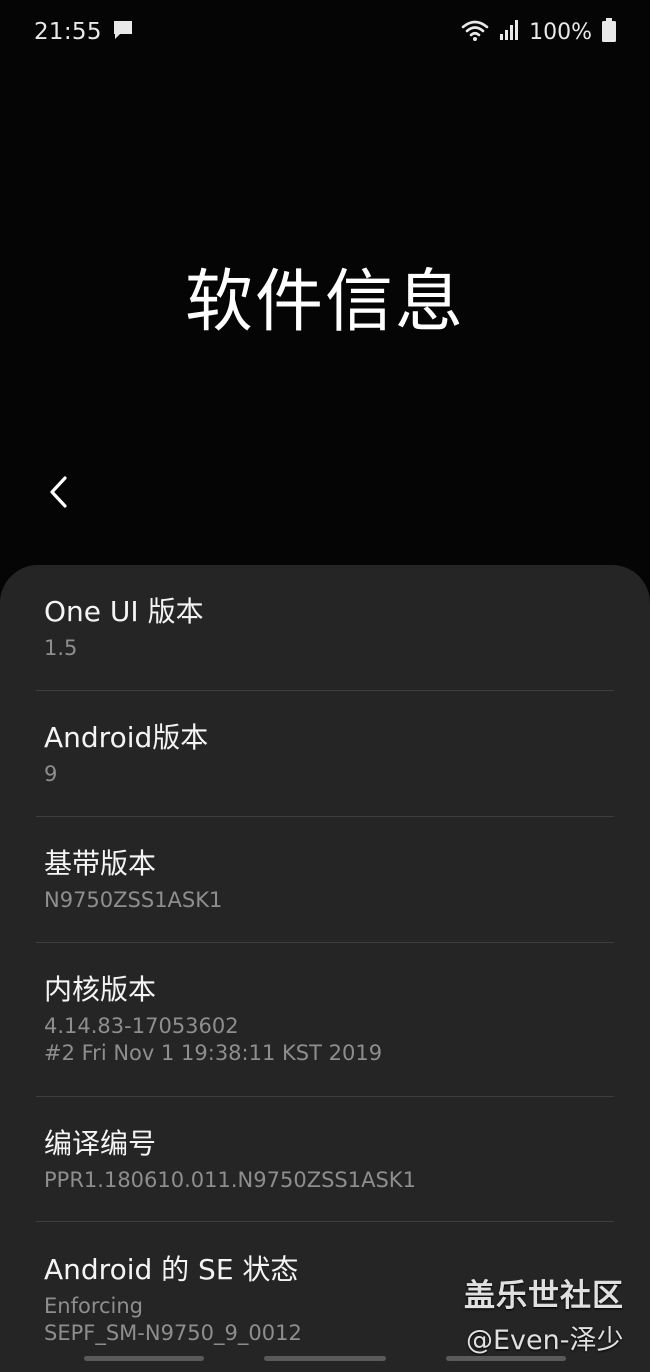  Describe the element at coordinates (329, 754) in the screenshot. I see `list-item-android-version: Android版本 9` at that location.